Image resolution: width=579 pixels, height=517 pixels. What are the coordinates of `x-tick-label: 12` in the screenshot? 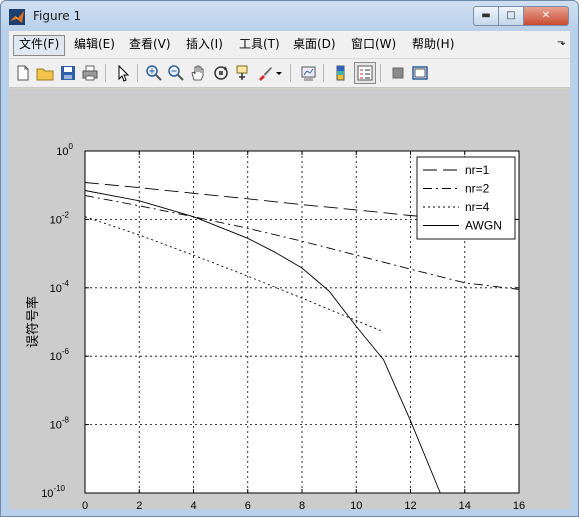 It's located at (410, 504).